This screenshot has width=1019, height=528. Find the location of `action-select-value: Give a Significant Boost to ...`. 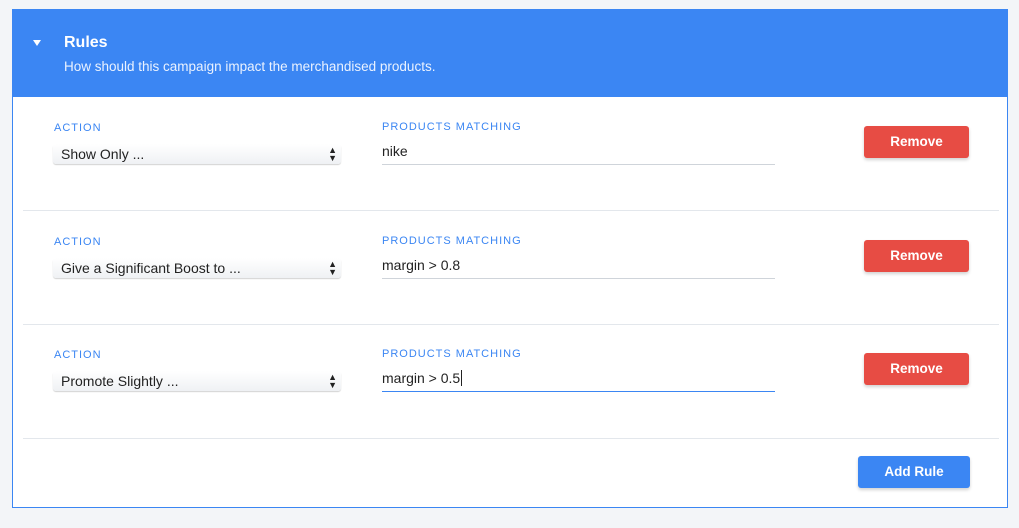

action-select-value: Give a Significant Boost to ... is located at coordinates (151, 268).